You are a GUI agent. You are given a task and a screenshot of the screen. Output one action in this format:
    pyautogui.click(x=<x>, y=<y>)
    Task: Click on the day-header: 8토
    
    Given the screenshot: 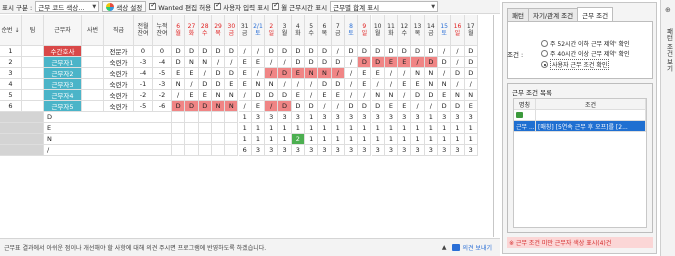 What is the action you would take?
    pyautogui.click(x=351, y=30)
    